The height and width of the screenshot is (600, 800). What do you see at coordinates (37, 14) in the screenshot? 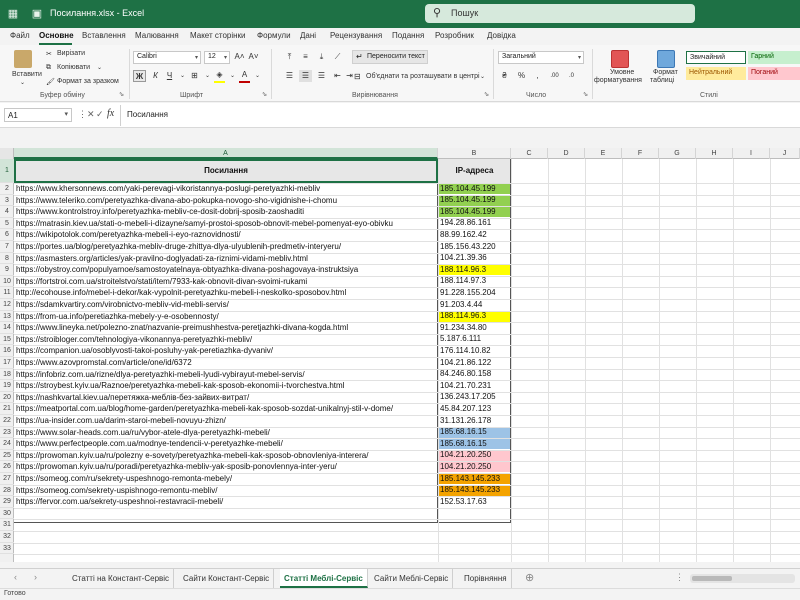
I see `save-icon: ▣` at bounding box center [37, 14].